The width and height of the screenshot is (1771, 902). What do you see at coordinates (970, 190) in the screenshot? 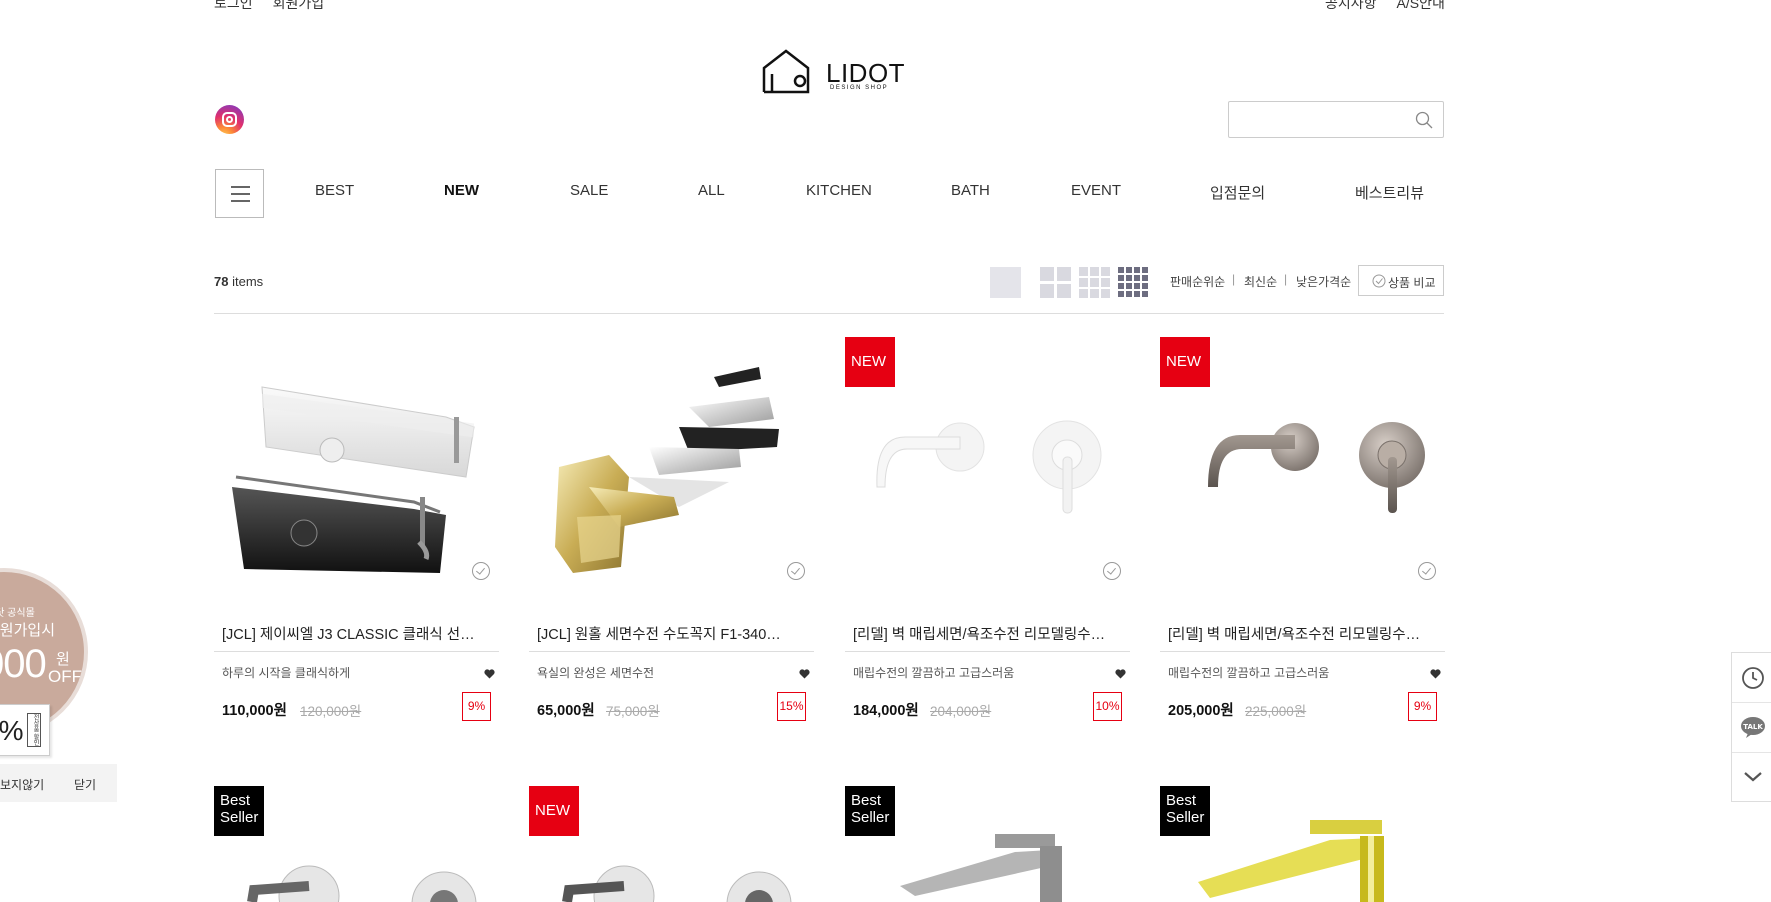
I see `nav-bath: BATH` at bounding box center [970, 190].